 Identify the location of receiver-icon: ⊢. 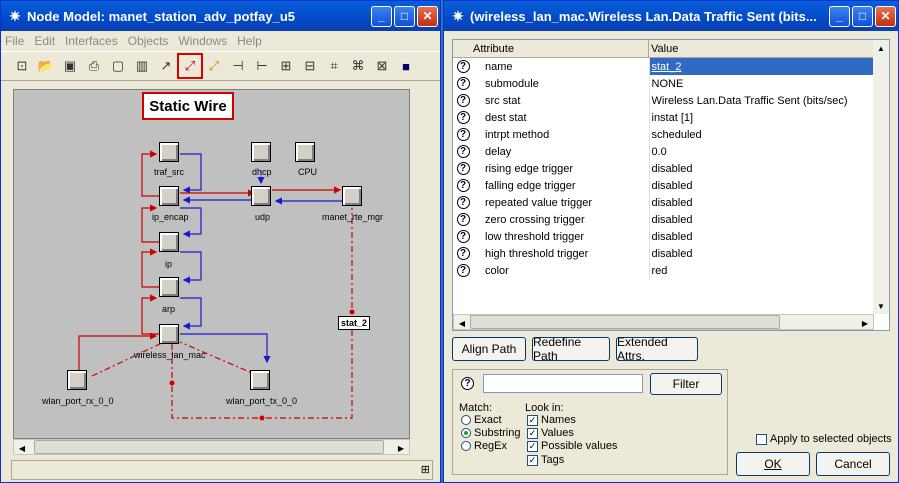
(262, 66).